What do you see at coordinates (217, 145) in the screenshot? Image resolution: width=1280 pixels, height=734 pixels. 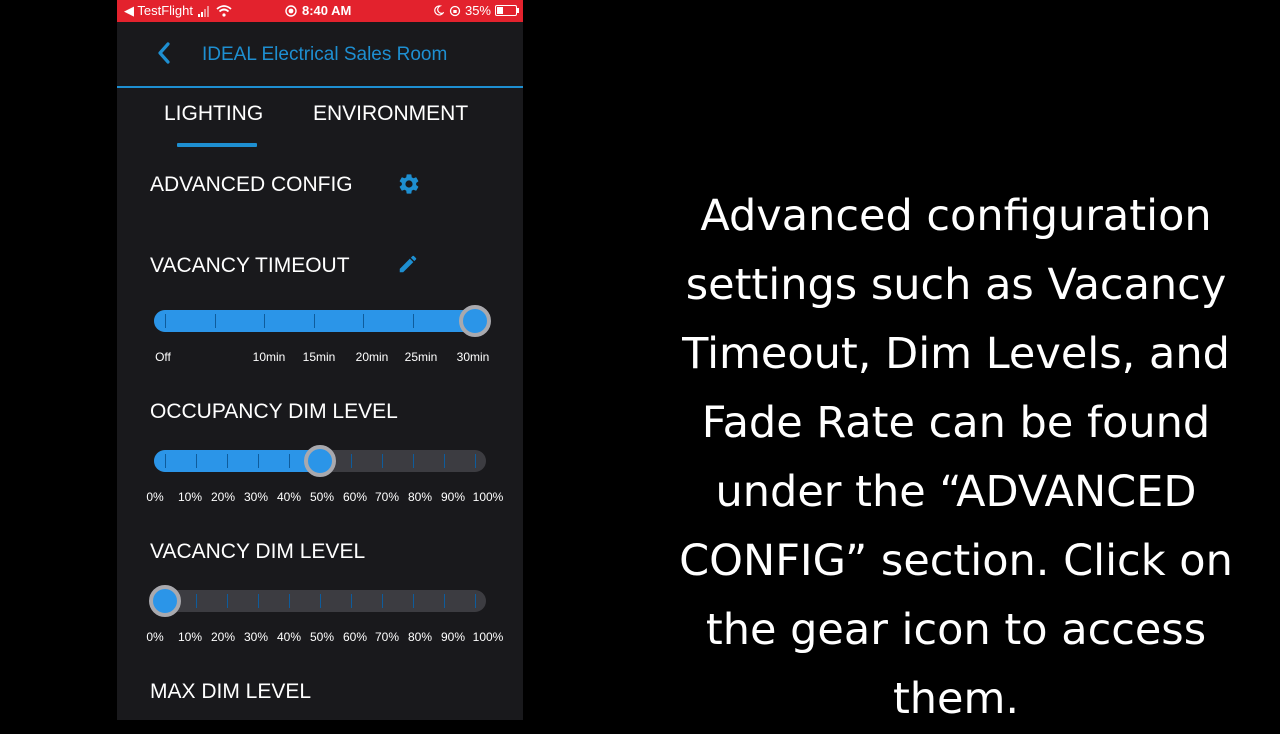 I see `active-tab-indicator` at bounding box center [217, 145].